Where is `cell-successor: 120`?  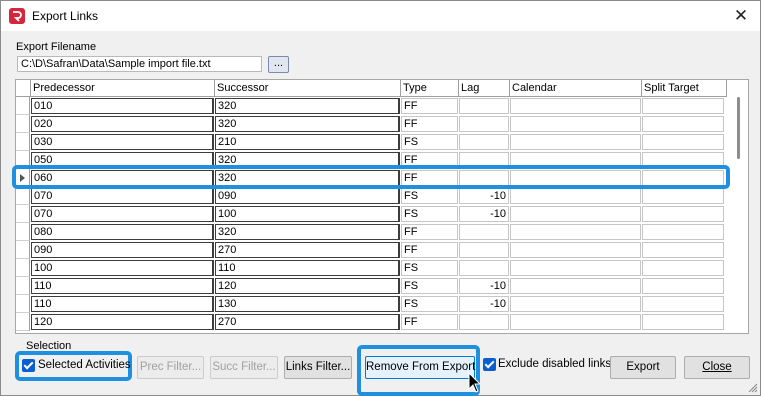 cell-successor: 120 is located at coordinates (307, 286).